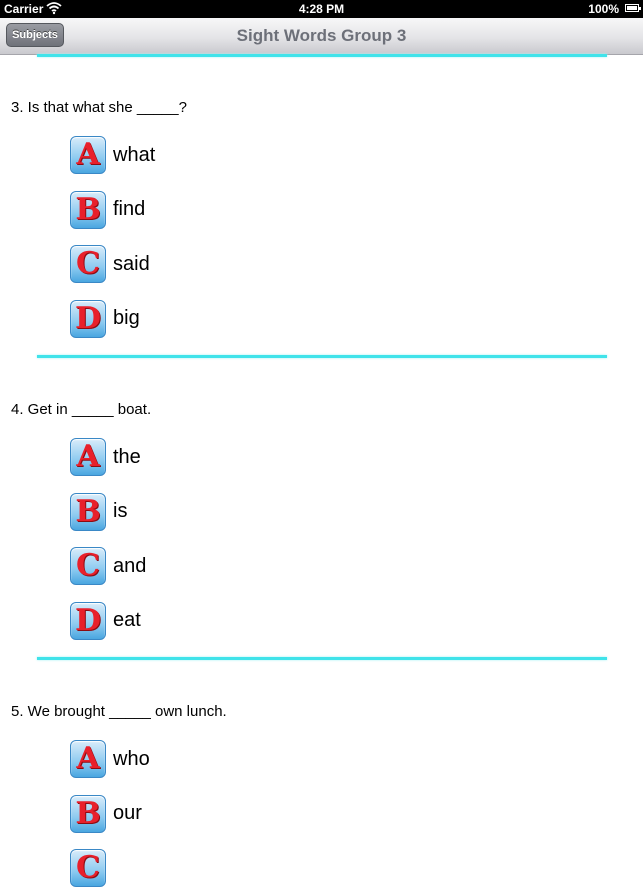 This screenshot has width=643, height=888. I want to click on answer-option-b: Bour, so click(106, 814).